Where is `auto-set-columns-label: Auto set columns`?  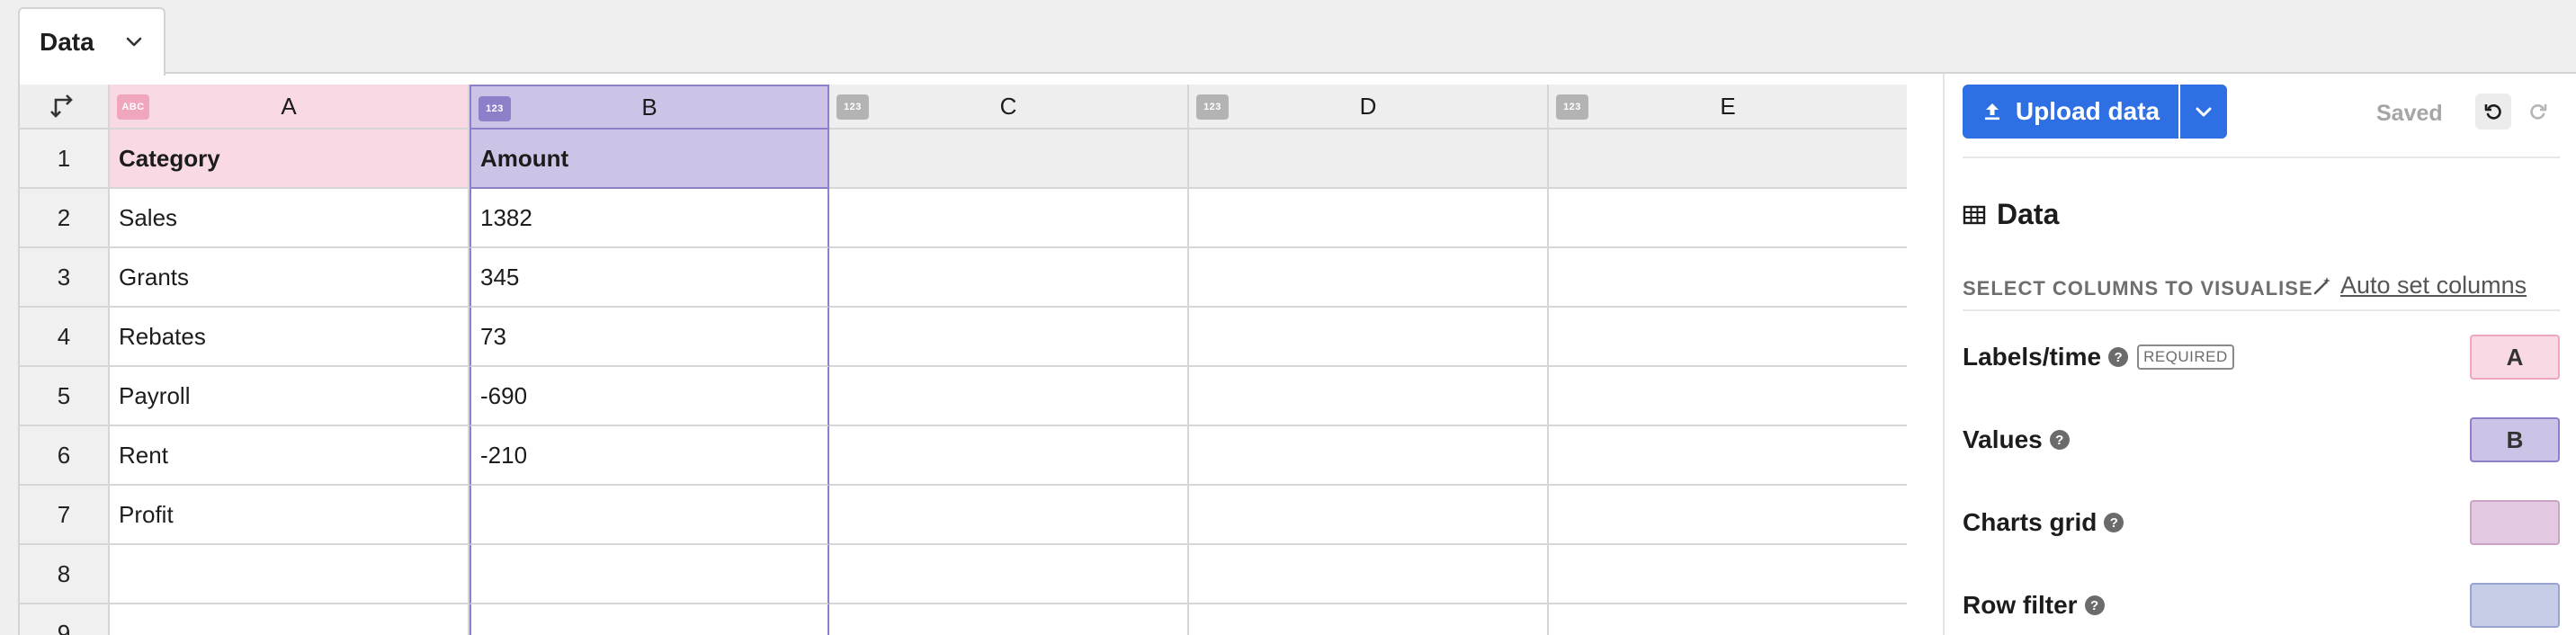
auto-set-columns-label: Auto set columns is located at coordinates (2433, 285).